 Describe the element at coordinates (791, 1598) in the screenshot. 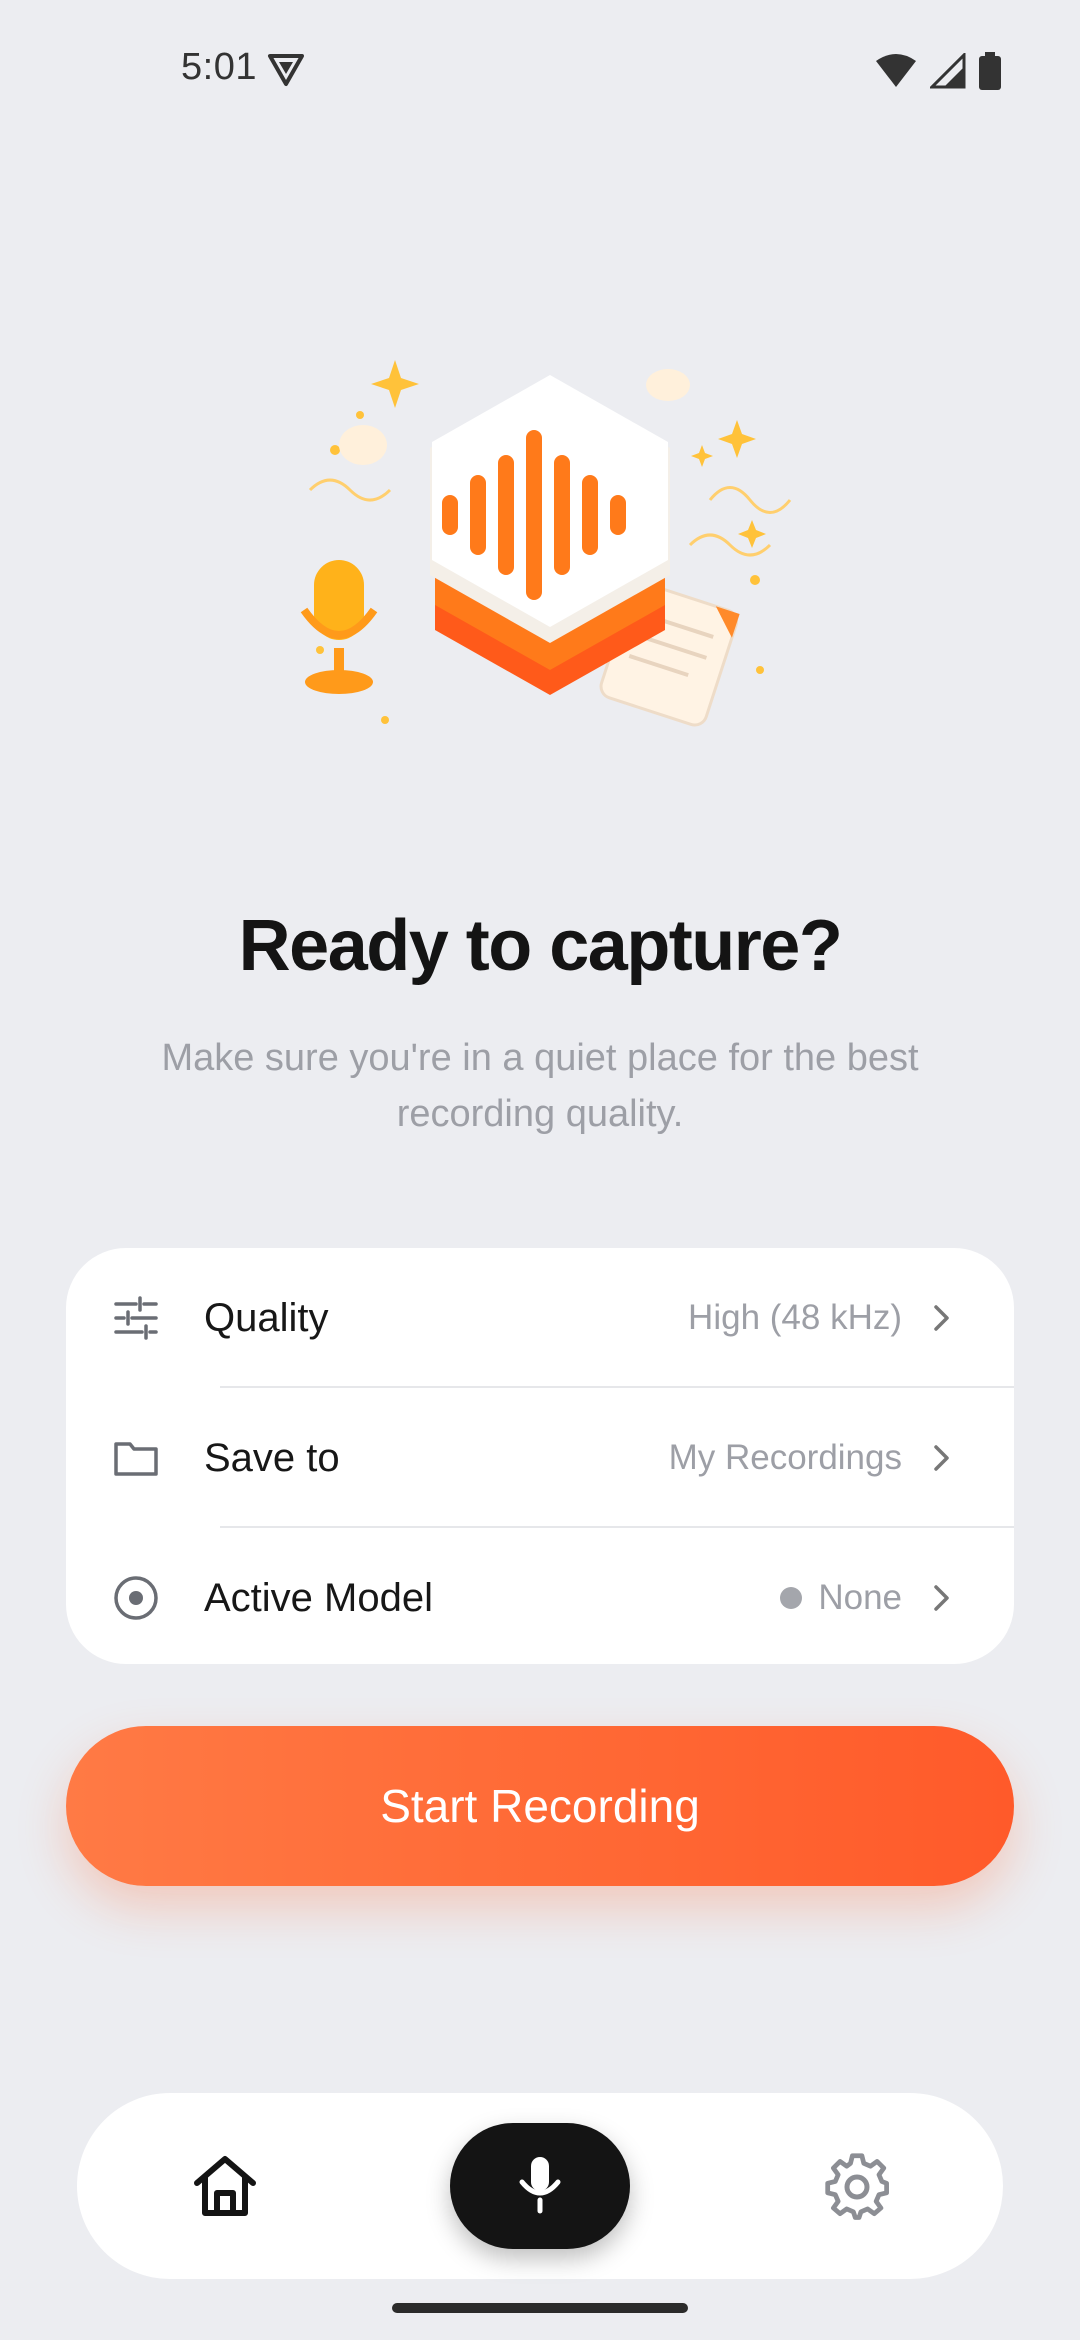

I see `status-dot` at that location.